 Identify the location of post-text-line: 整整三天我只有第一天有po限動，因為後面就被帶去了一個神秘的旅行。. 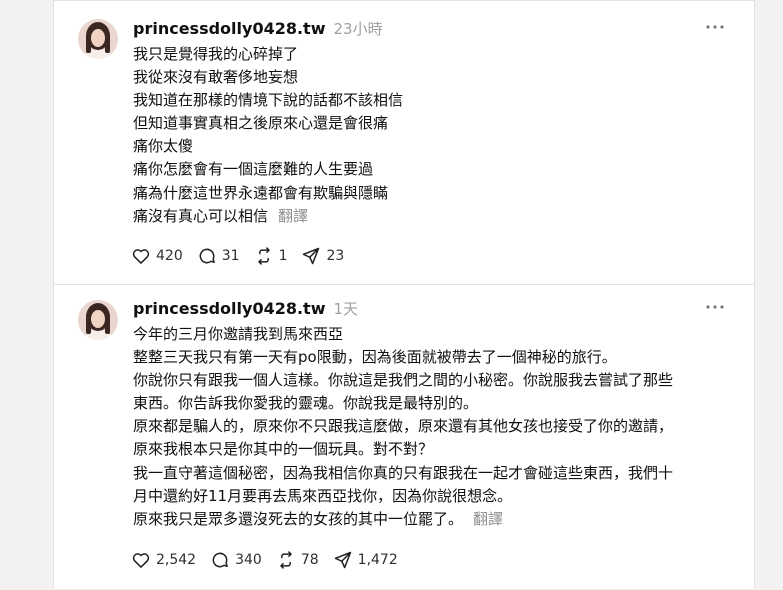
(375, 357).